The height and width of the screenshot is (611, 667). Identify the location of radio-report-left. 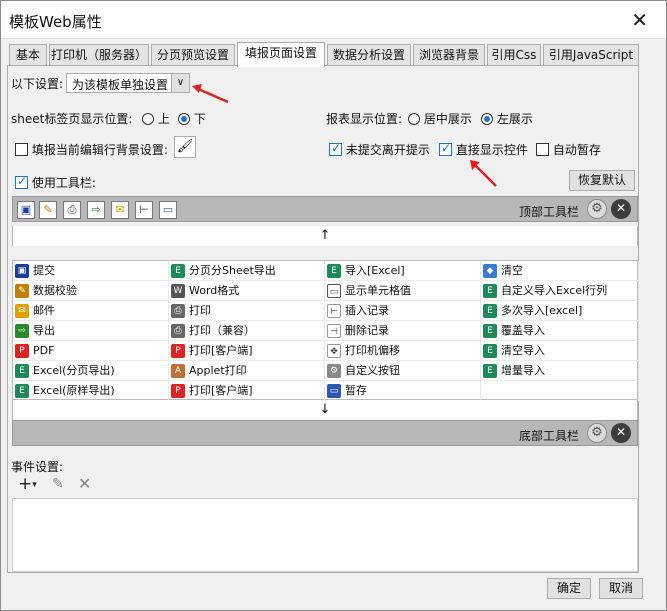
(487, 119).